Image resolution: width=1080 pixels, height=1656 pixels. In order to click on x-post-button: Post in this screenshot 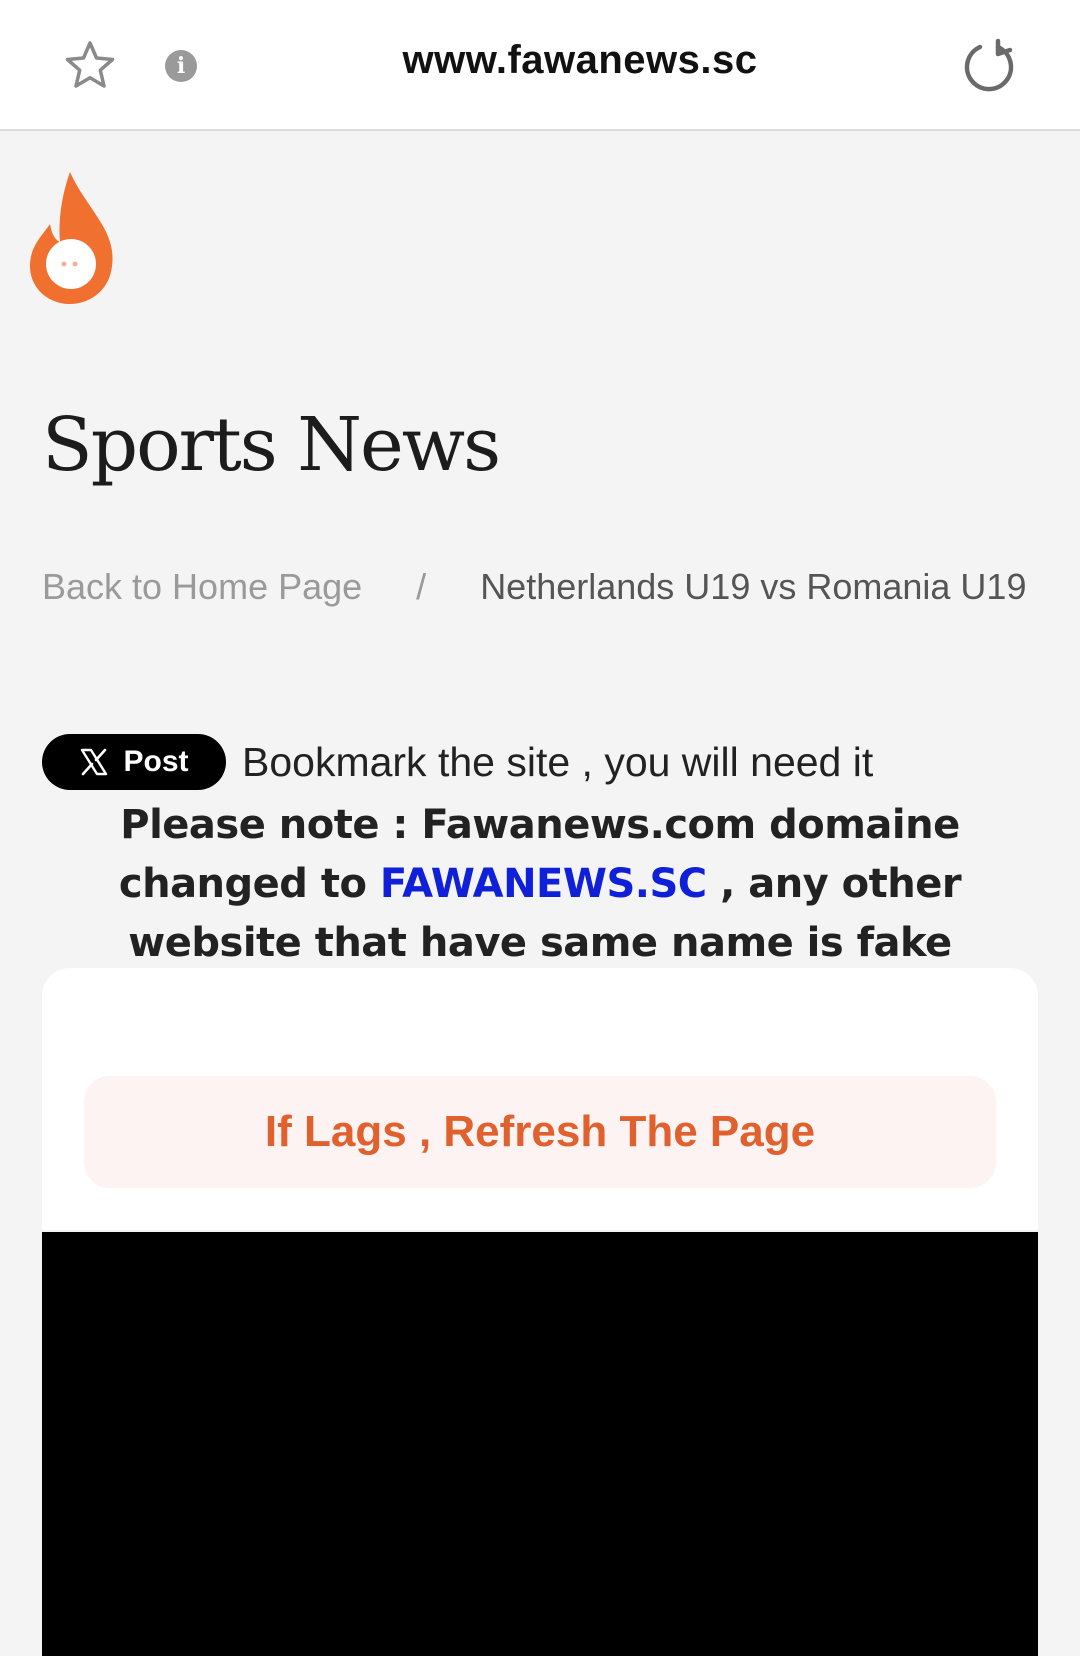, I will do `click(134, 762)`.